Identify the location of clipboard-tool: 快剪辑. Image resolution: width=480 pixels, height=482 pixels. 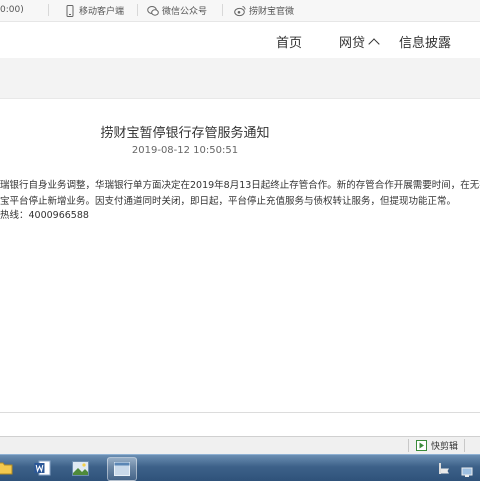
(437, 445).